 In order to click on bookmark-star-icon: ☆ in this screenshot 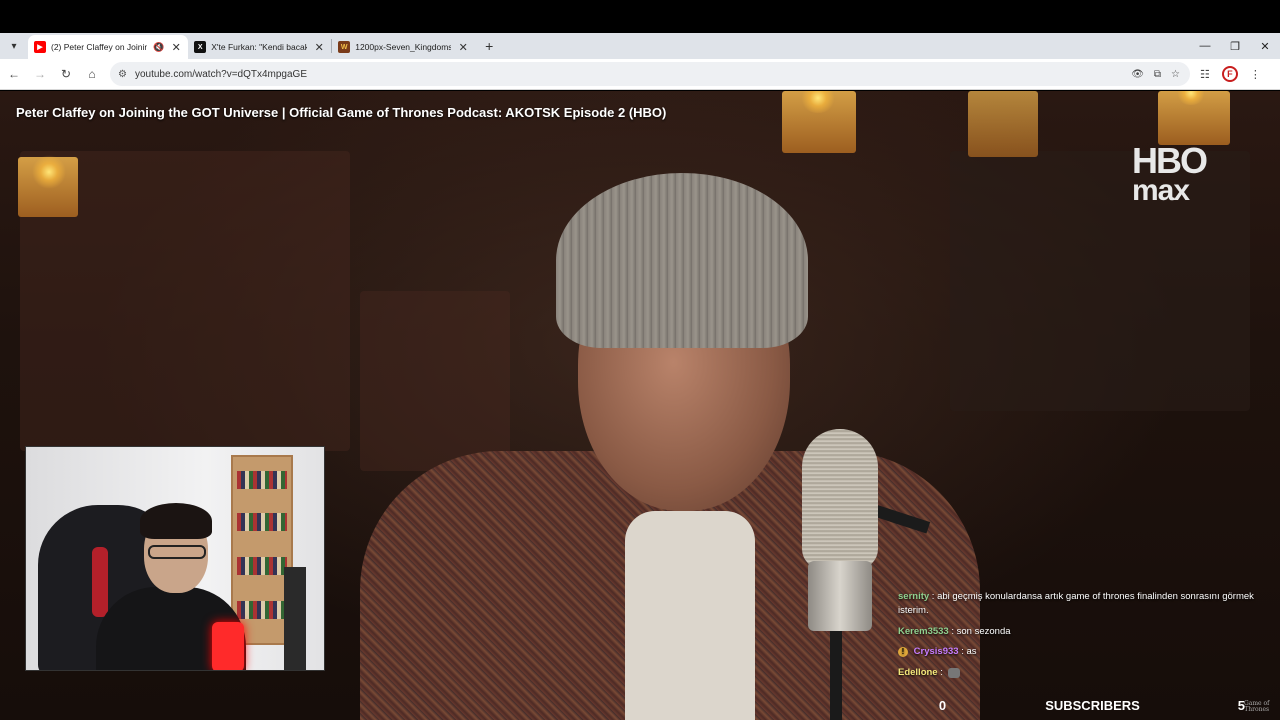, I will do `click(1175, 74)`.